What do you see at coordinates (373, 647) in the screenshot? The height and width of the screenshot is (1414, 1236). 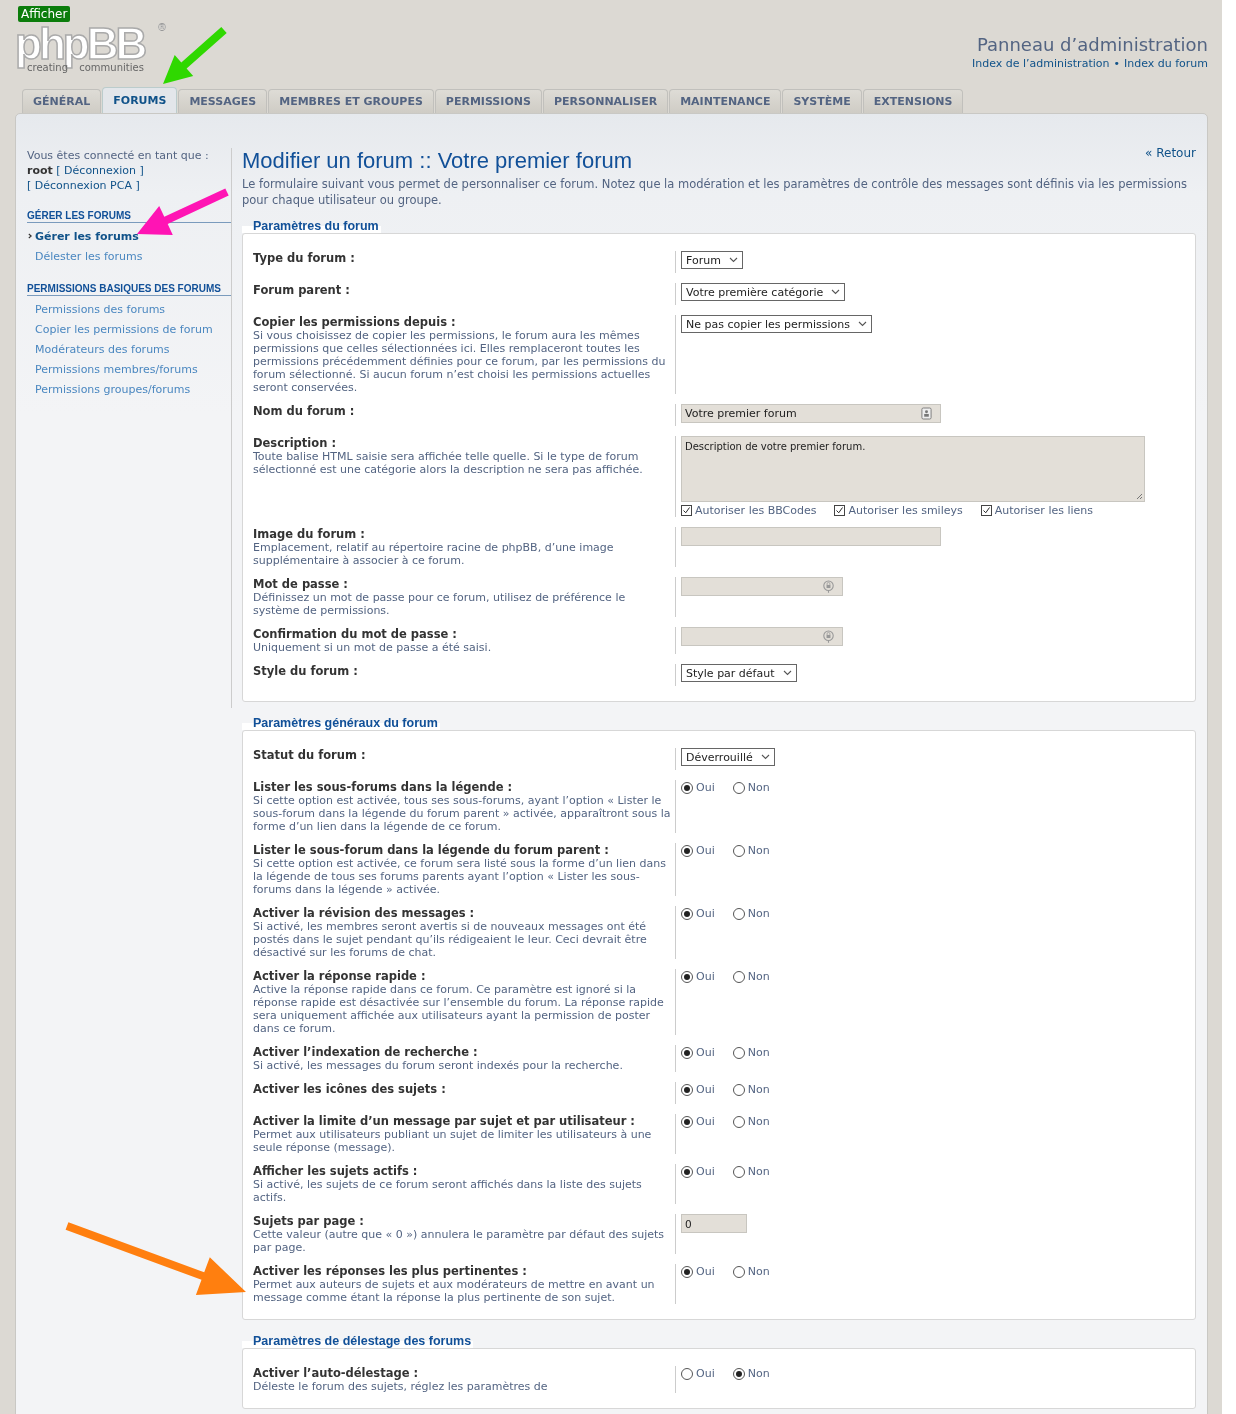 I see `field-description: Uniquement si un mot de passe a été saisi.` at bounding box center [373, 647].